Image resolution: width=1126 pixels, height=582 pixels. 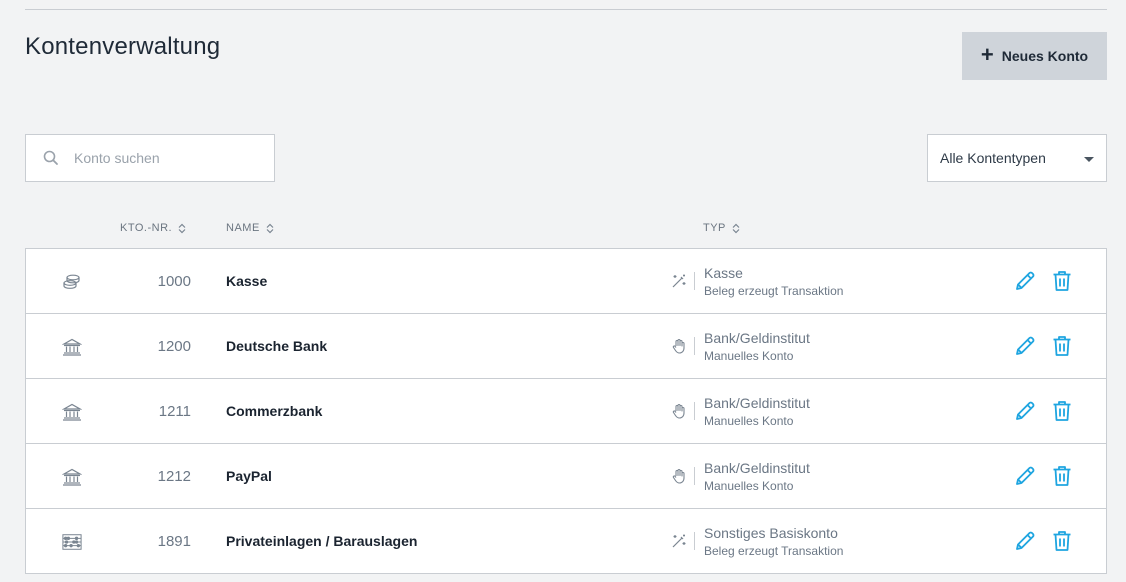 What do you see at coordinates (246, 281) in the screenshot?
I see `account-name: Kasse` at bounding box center [246, 281].